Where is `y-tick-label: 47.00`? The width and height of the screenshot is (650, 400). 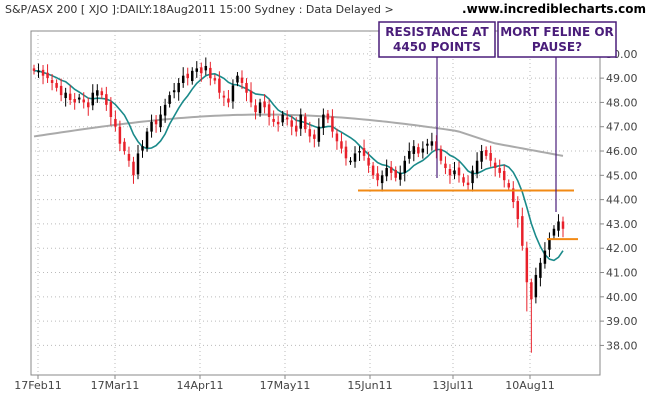 y-tick-label: 47.00 is located at coordinates (622, 127).